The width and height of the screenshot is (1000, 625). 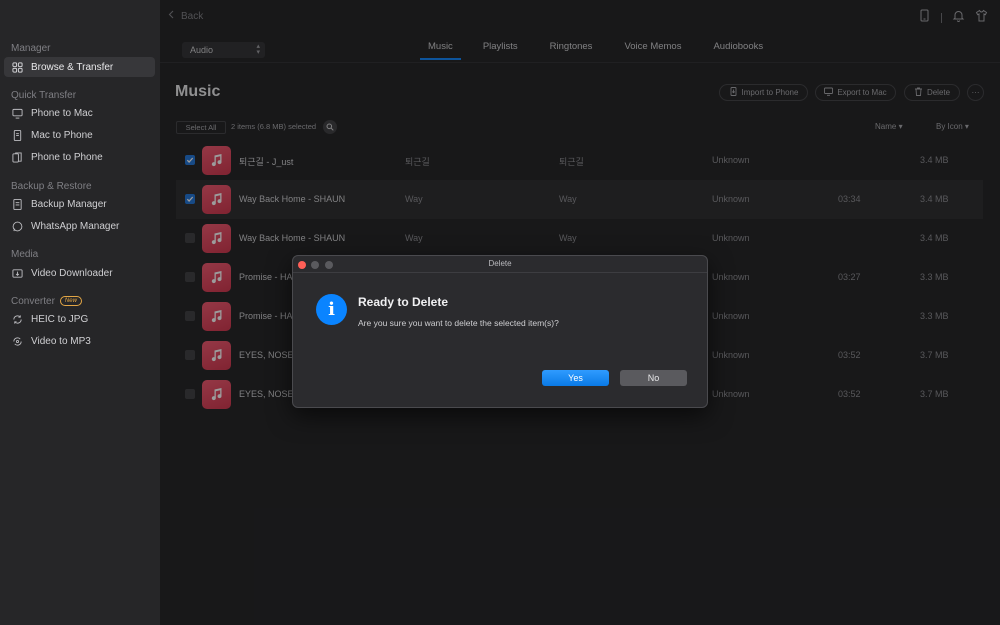 I want to click on section-quick-transfer: Quick Transfer, so click(x=44, y=95).